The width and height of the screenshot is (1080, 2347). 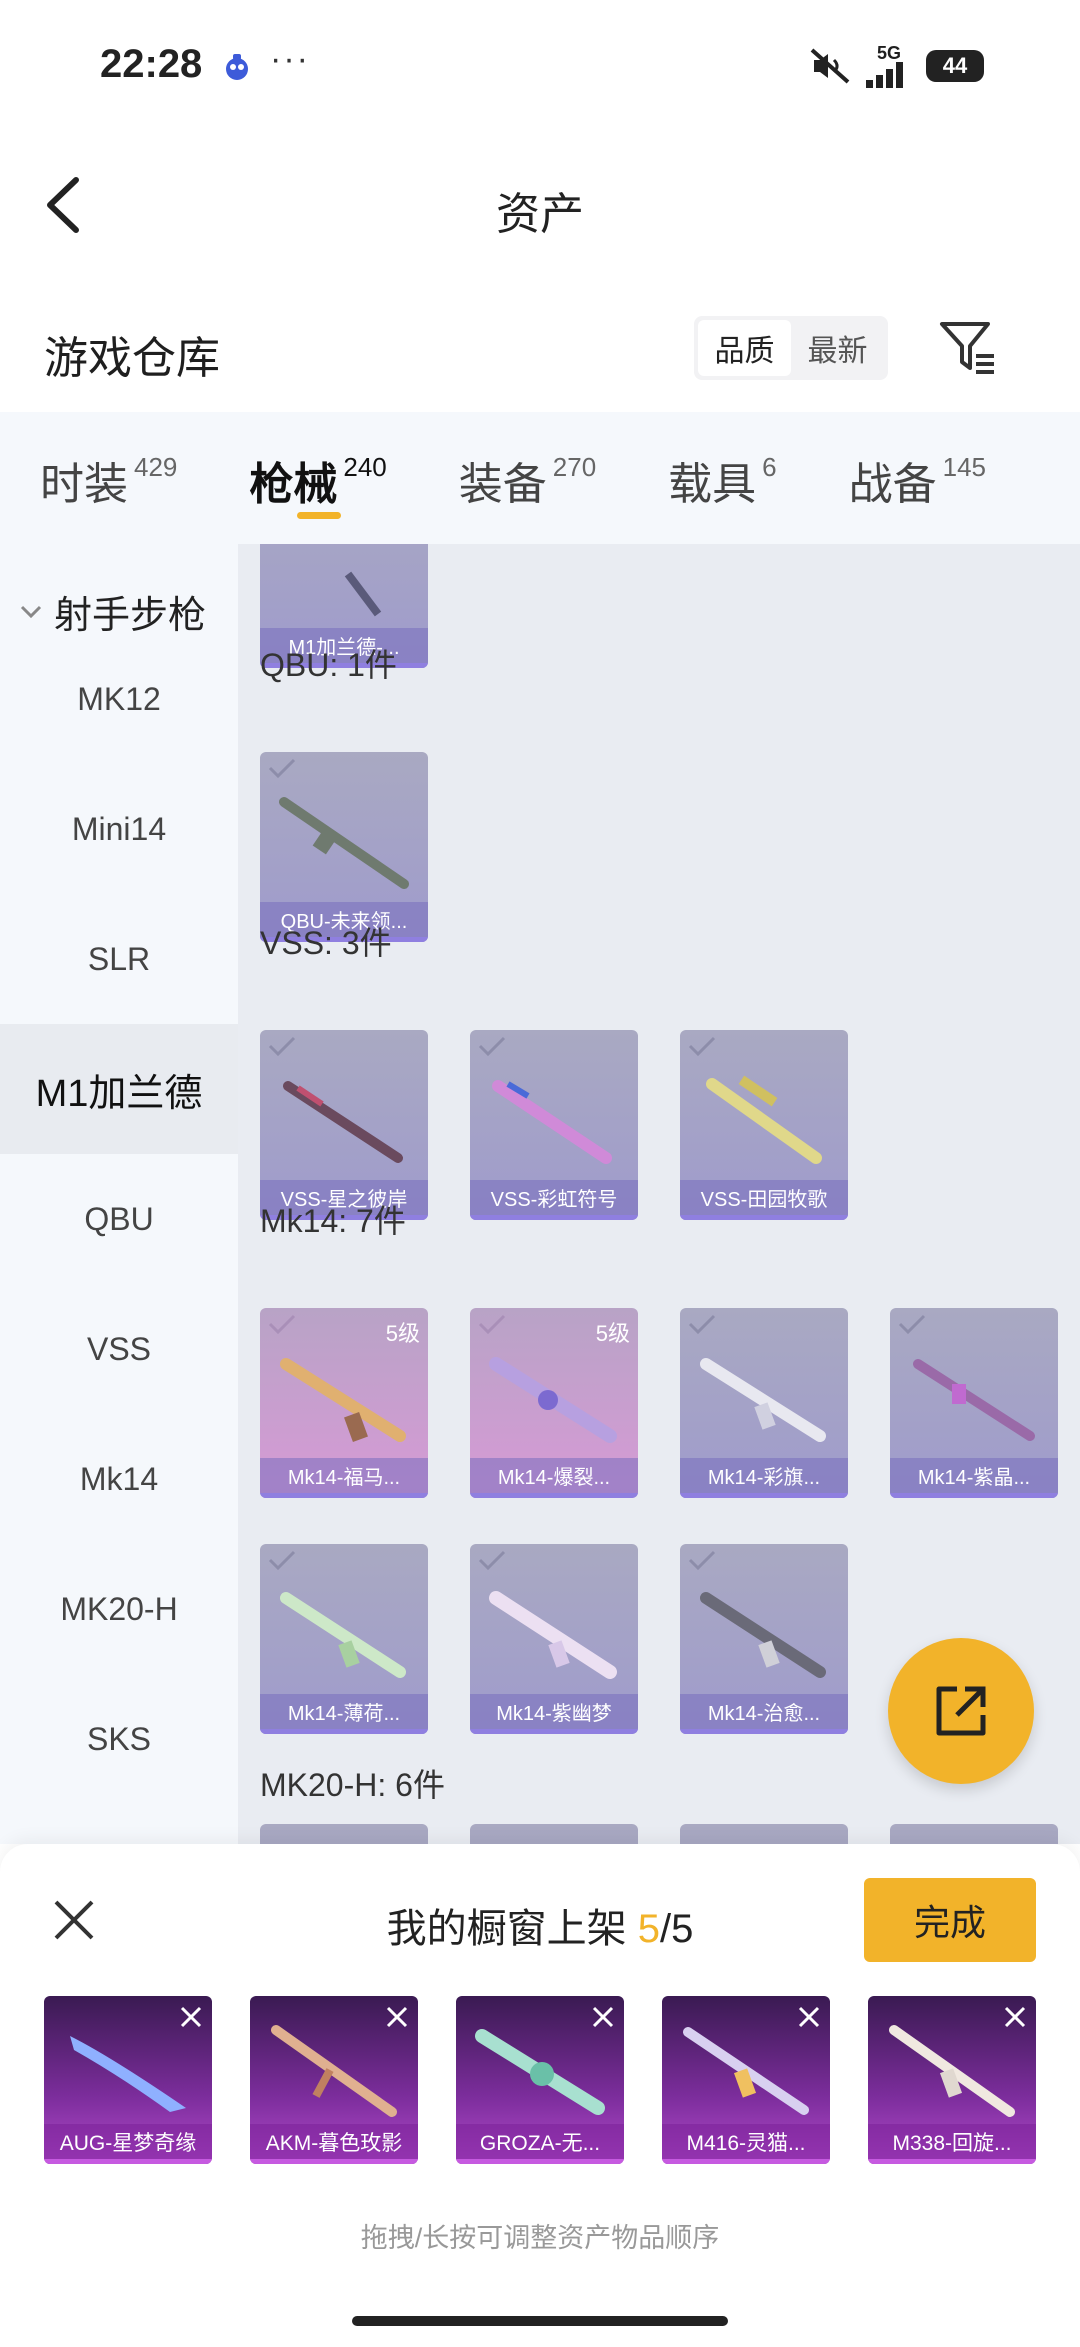 What do you see at coordinates (764, 1200) in the screenshot?
I see `weapon-card-label: VSS-田园牧歌` at bounding box center [764, 1200].